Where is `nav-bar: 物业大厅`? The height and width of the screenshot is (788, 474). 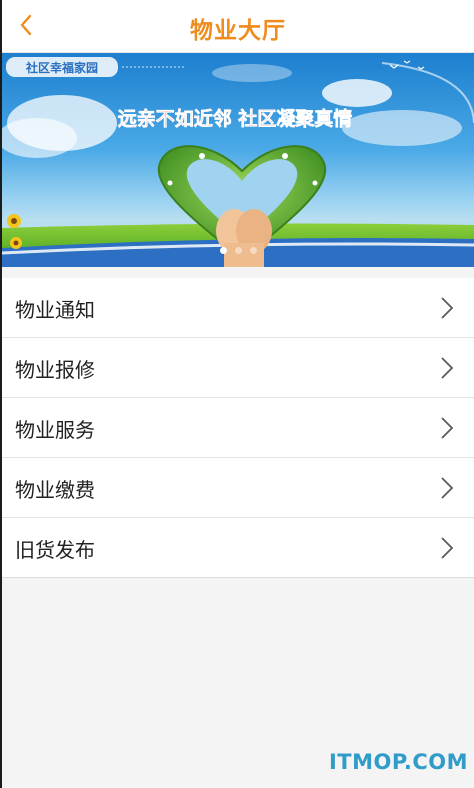 nav-bar: 物业大厅 is located at coordinates (238, 26).